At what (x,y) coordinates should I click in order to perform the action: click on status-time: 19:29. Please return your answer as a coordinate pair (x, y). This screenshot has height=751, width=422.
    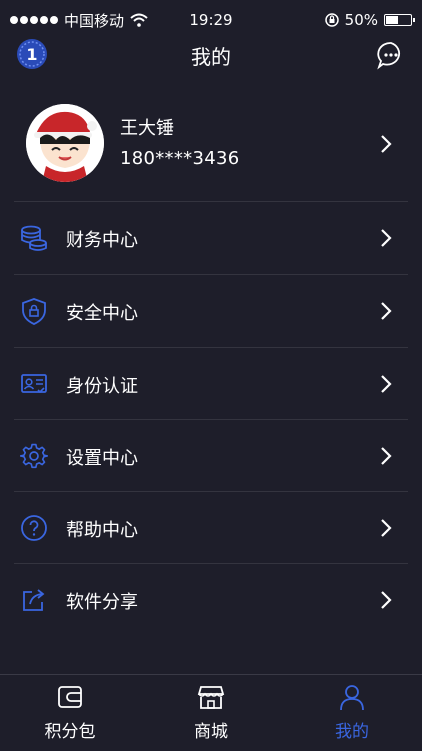
    Looking at the image, I should click on (211, 20).